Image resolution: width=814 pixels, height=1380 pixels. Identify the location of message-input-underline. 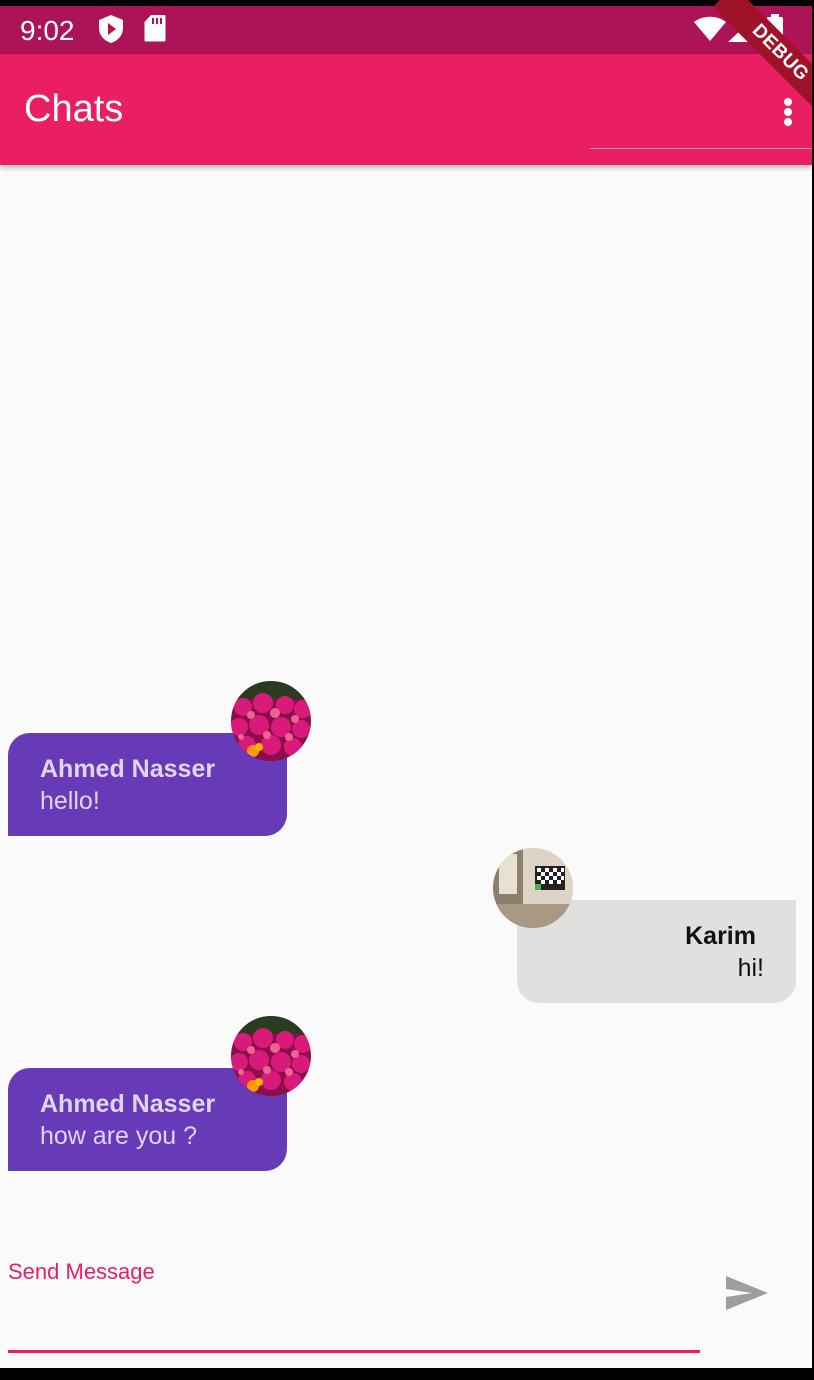
(354, 1351).